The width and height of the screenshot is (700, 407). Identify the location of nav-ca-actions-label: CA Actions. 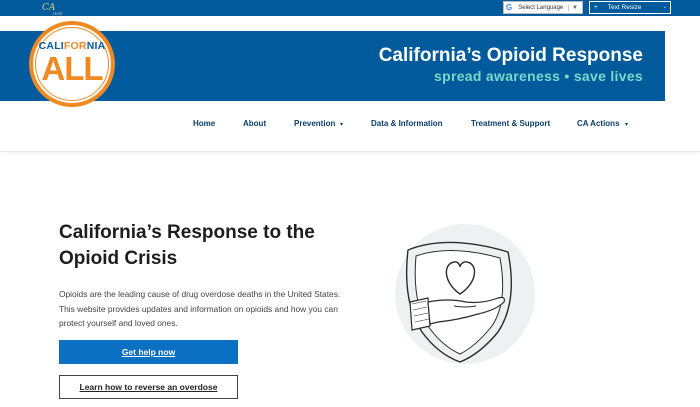
(598, 123).